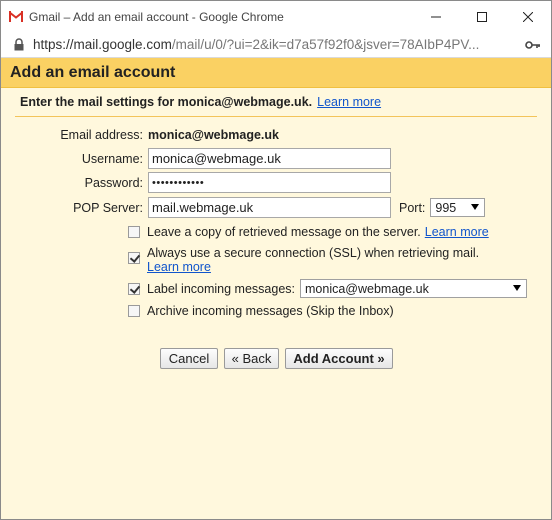 The height and width of the screenshot is (520, 552). I want to click on password-input: ••••••••••••, so click(269, 182).